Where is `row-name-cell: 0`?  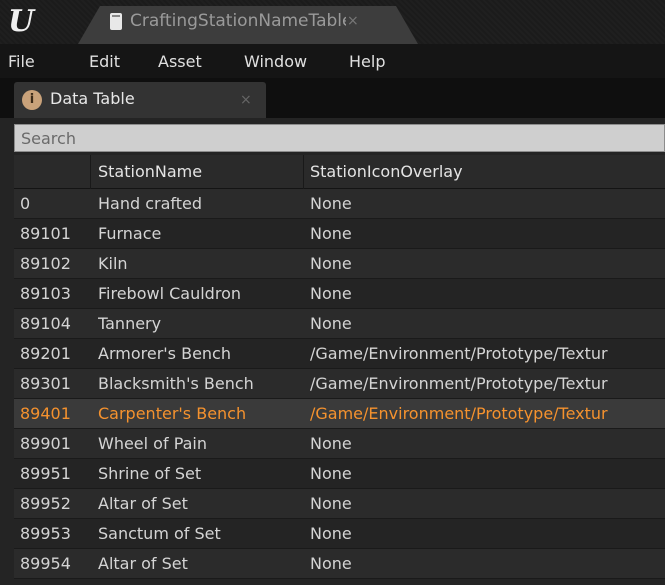
row-name-cell: 0 is located at coordinates (25, 203).